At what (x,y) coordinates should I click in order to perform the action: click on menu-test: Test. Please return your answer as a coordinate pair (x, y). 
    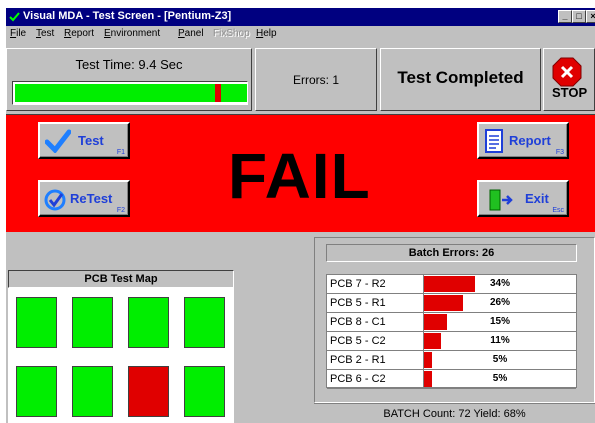
    Looking at the image, I should click on (45, 33).